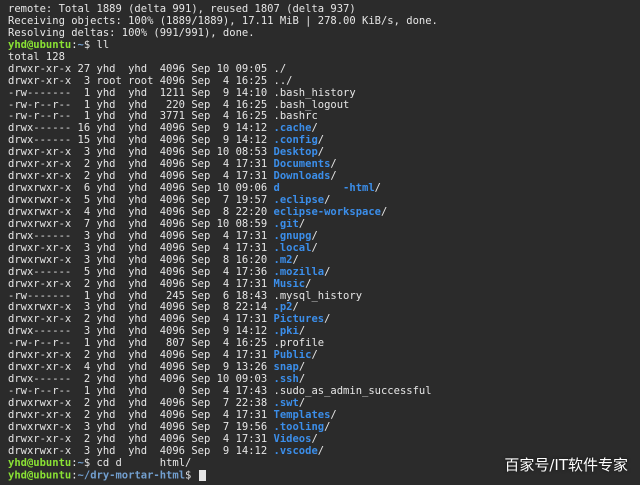 Image resolution: width=640 pixels, height=485 pixels. What do you see at coordinates (292, 236) in the screenshot?
I see `directory-name: .gnupg` at bounding box center [292, 236].